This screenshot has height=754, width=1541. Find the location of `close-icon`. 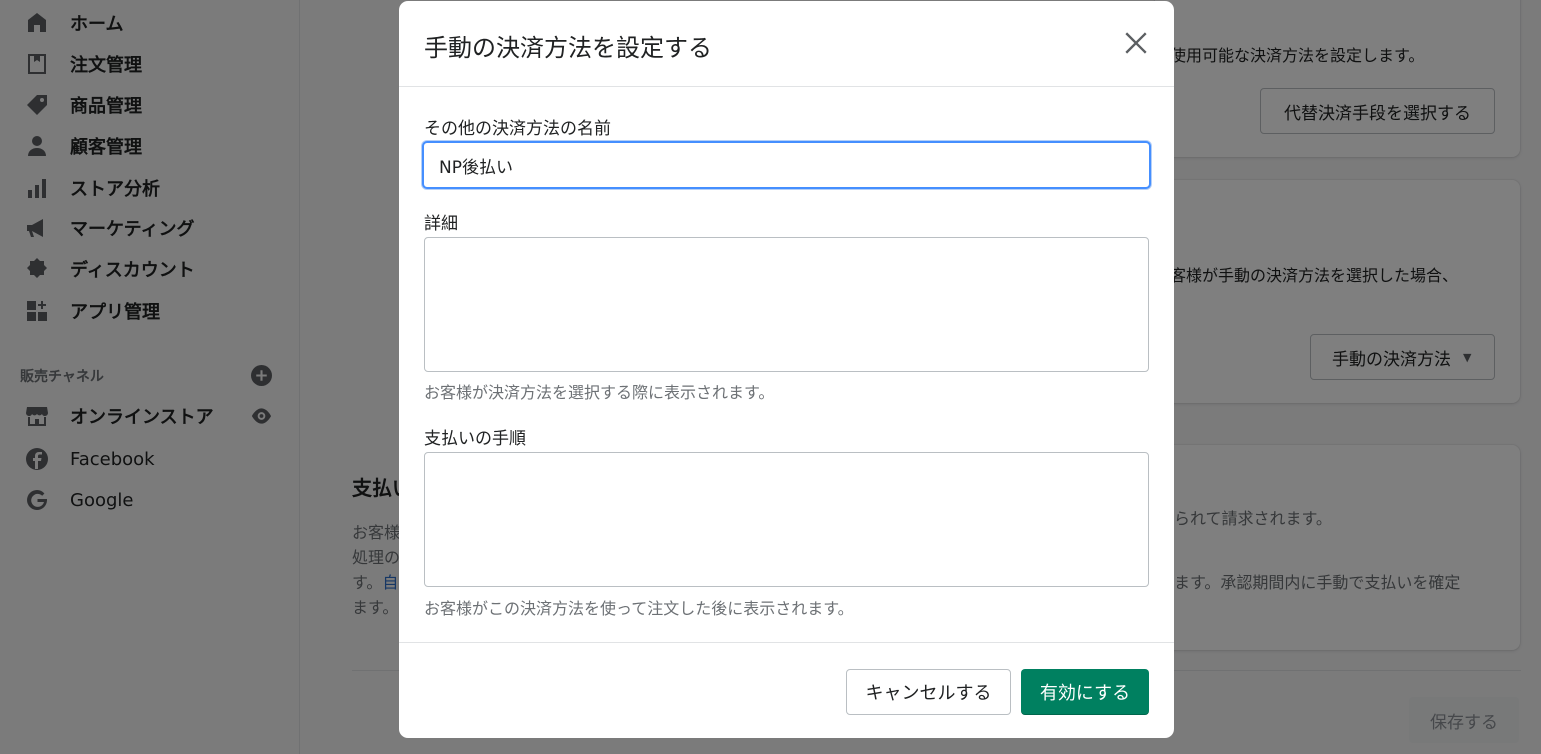

close-icon is located at coordinates (1136, 43).